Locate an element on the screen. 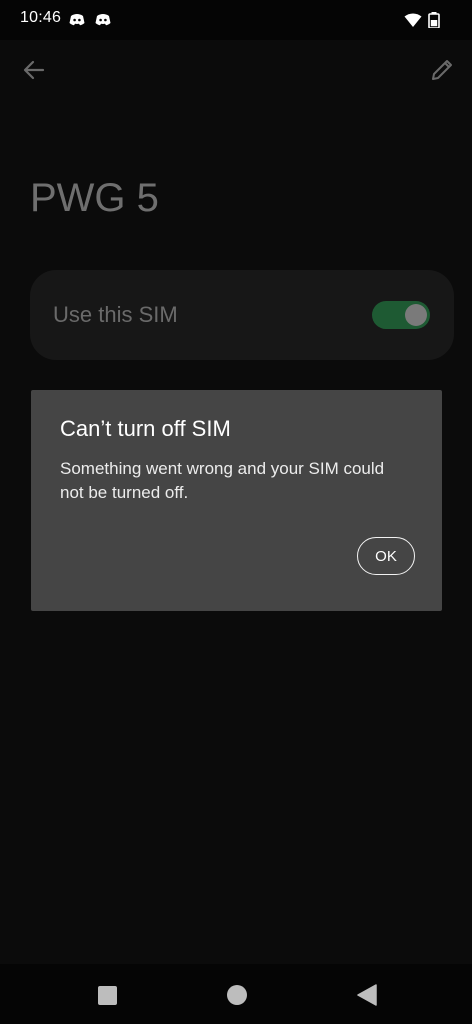 This screenshot has height=1024, width=472. use-sim-label: Use this SIM is located at coordinates (115, 314).